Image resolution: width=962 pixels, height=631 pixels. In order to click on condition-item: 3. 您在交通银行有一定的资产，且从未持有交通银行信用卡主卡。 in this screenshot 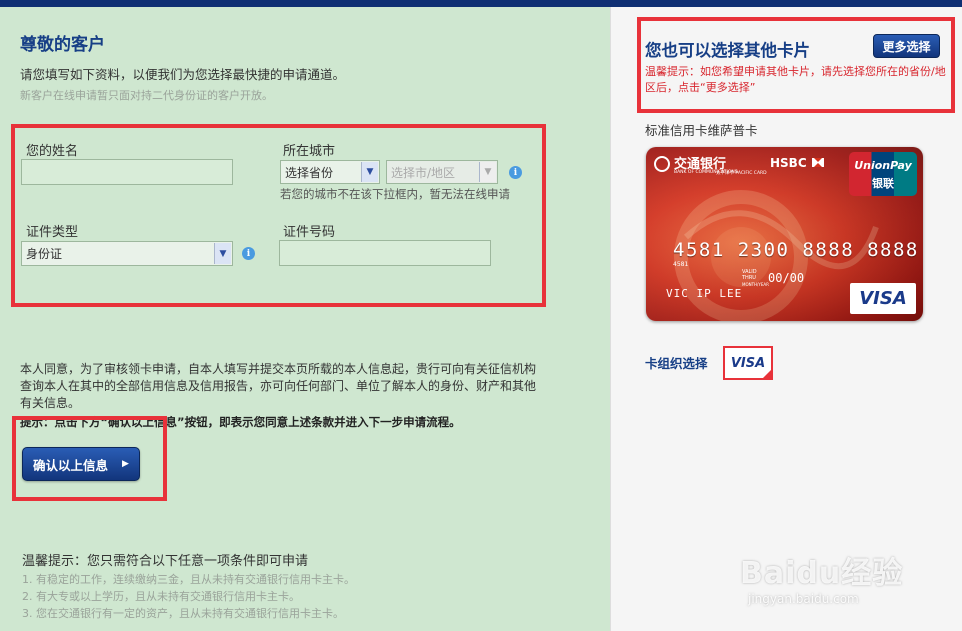, I will do `click(183, 613)`.